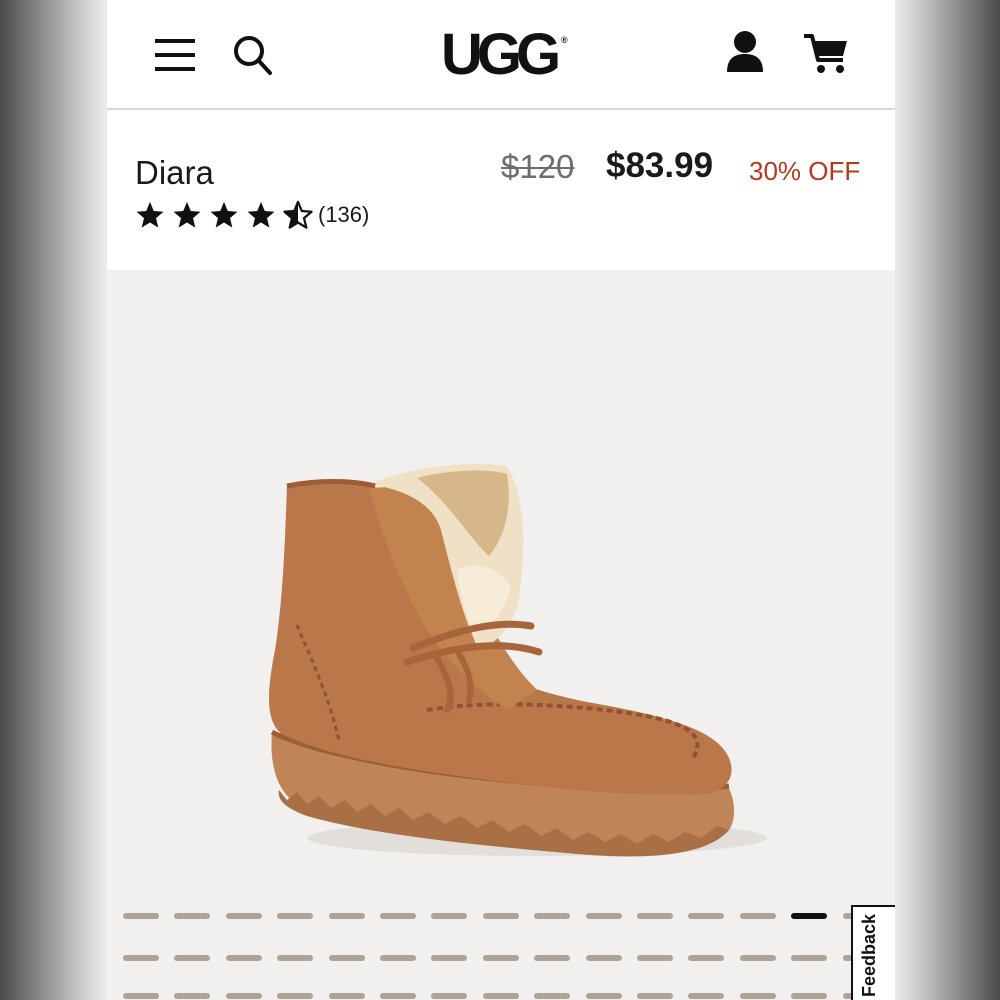  What do you see at coordinates (805, 171) in the screenshot?
I see `discount-badge: 30% OFF` at bounding box center [805, 171].